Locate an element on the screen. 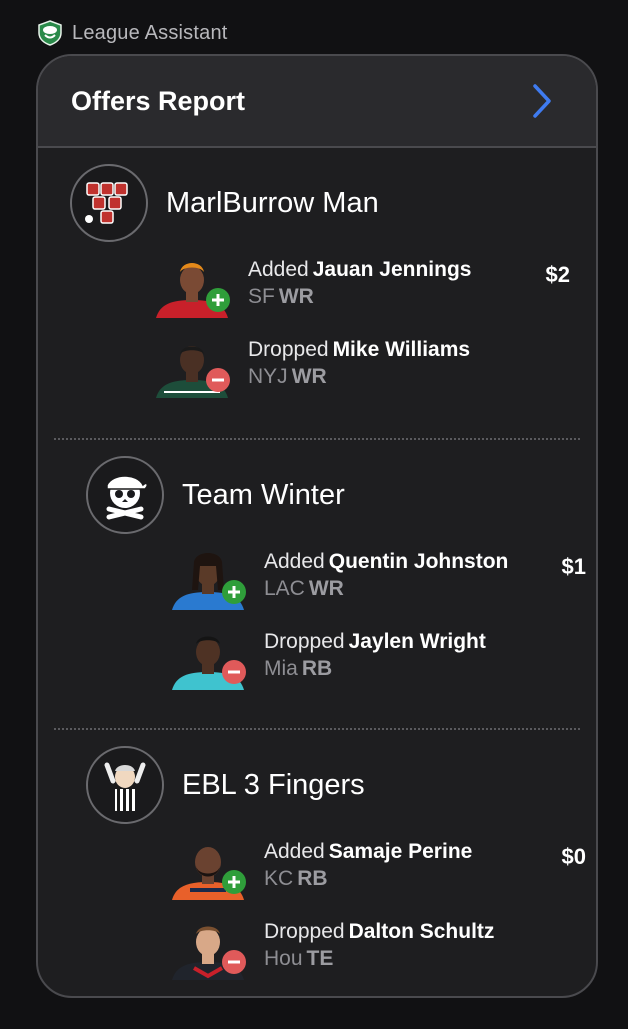 This screenshot has height=1029, width=628. referee-icon is located at coordinates (125, 786).